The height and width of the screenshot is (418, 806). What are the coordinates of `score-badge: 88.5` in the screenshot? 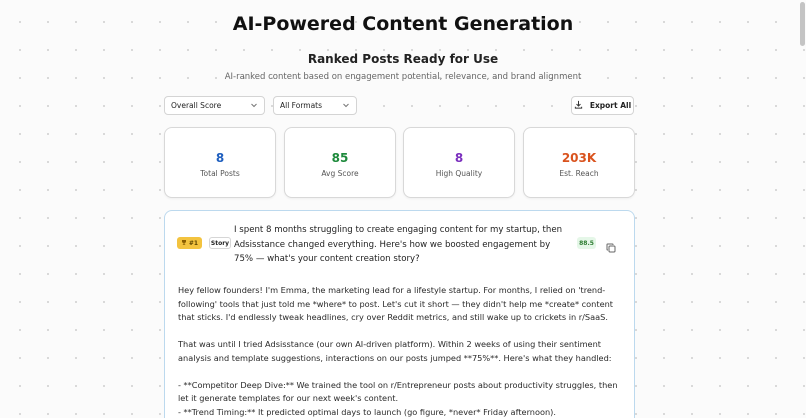 It's located at (586, 243).